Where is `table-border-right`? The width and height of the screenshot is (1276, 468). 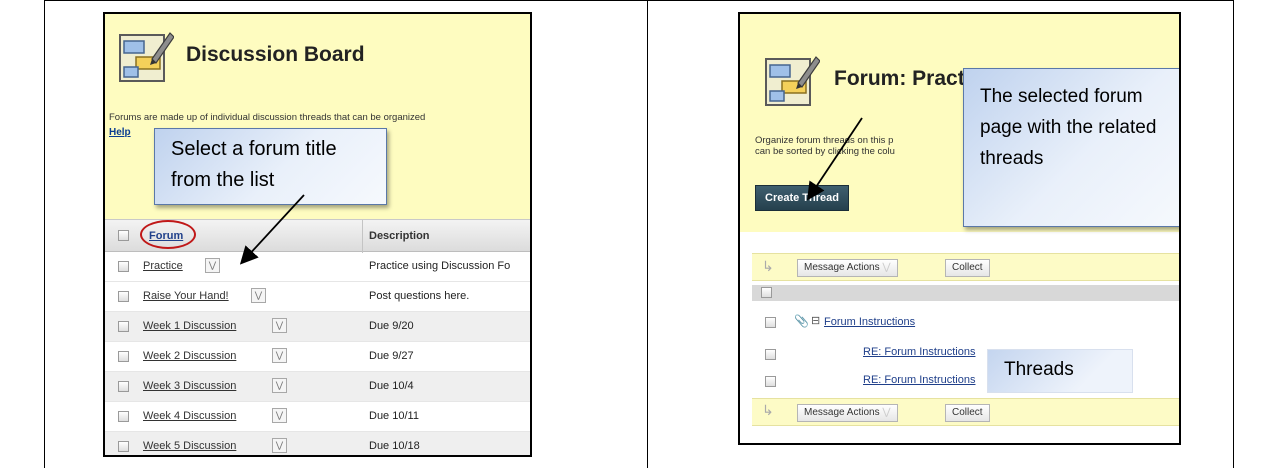 table-border-right is located at coordinates (1233, 234).